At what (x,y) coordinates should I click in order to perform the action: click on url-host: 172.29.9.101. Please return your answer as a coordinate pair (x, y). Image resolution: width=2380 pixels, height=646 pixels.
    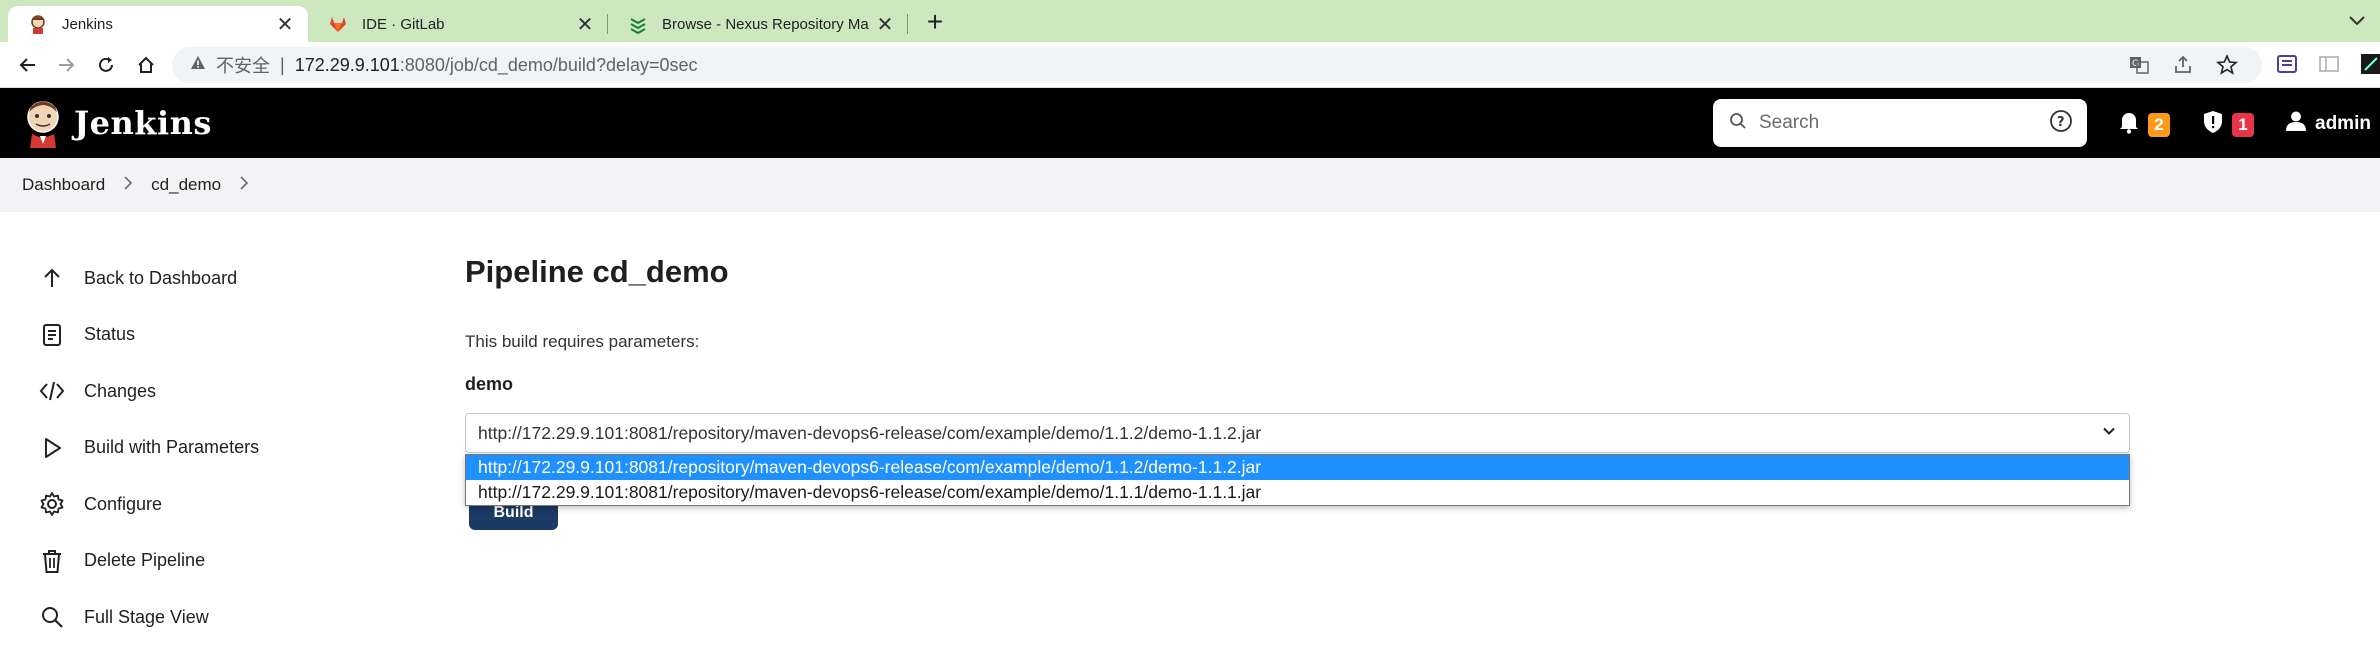
    Looking at the image, I should click on (347, 64).